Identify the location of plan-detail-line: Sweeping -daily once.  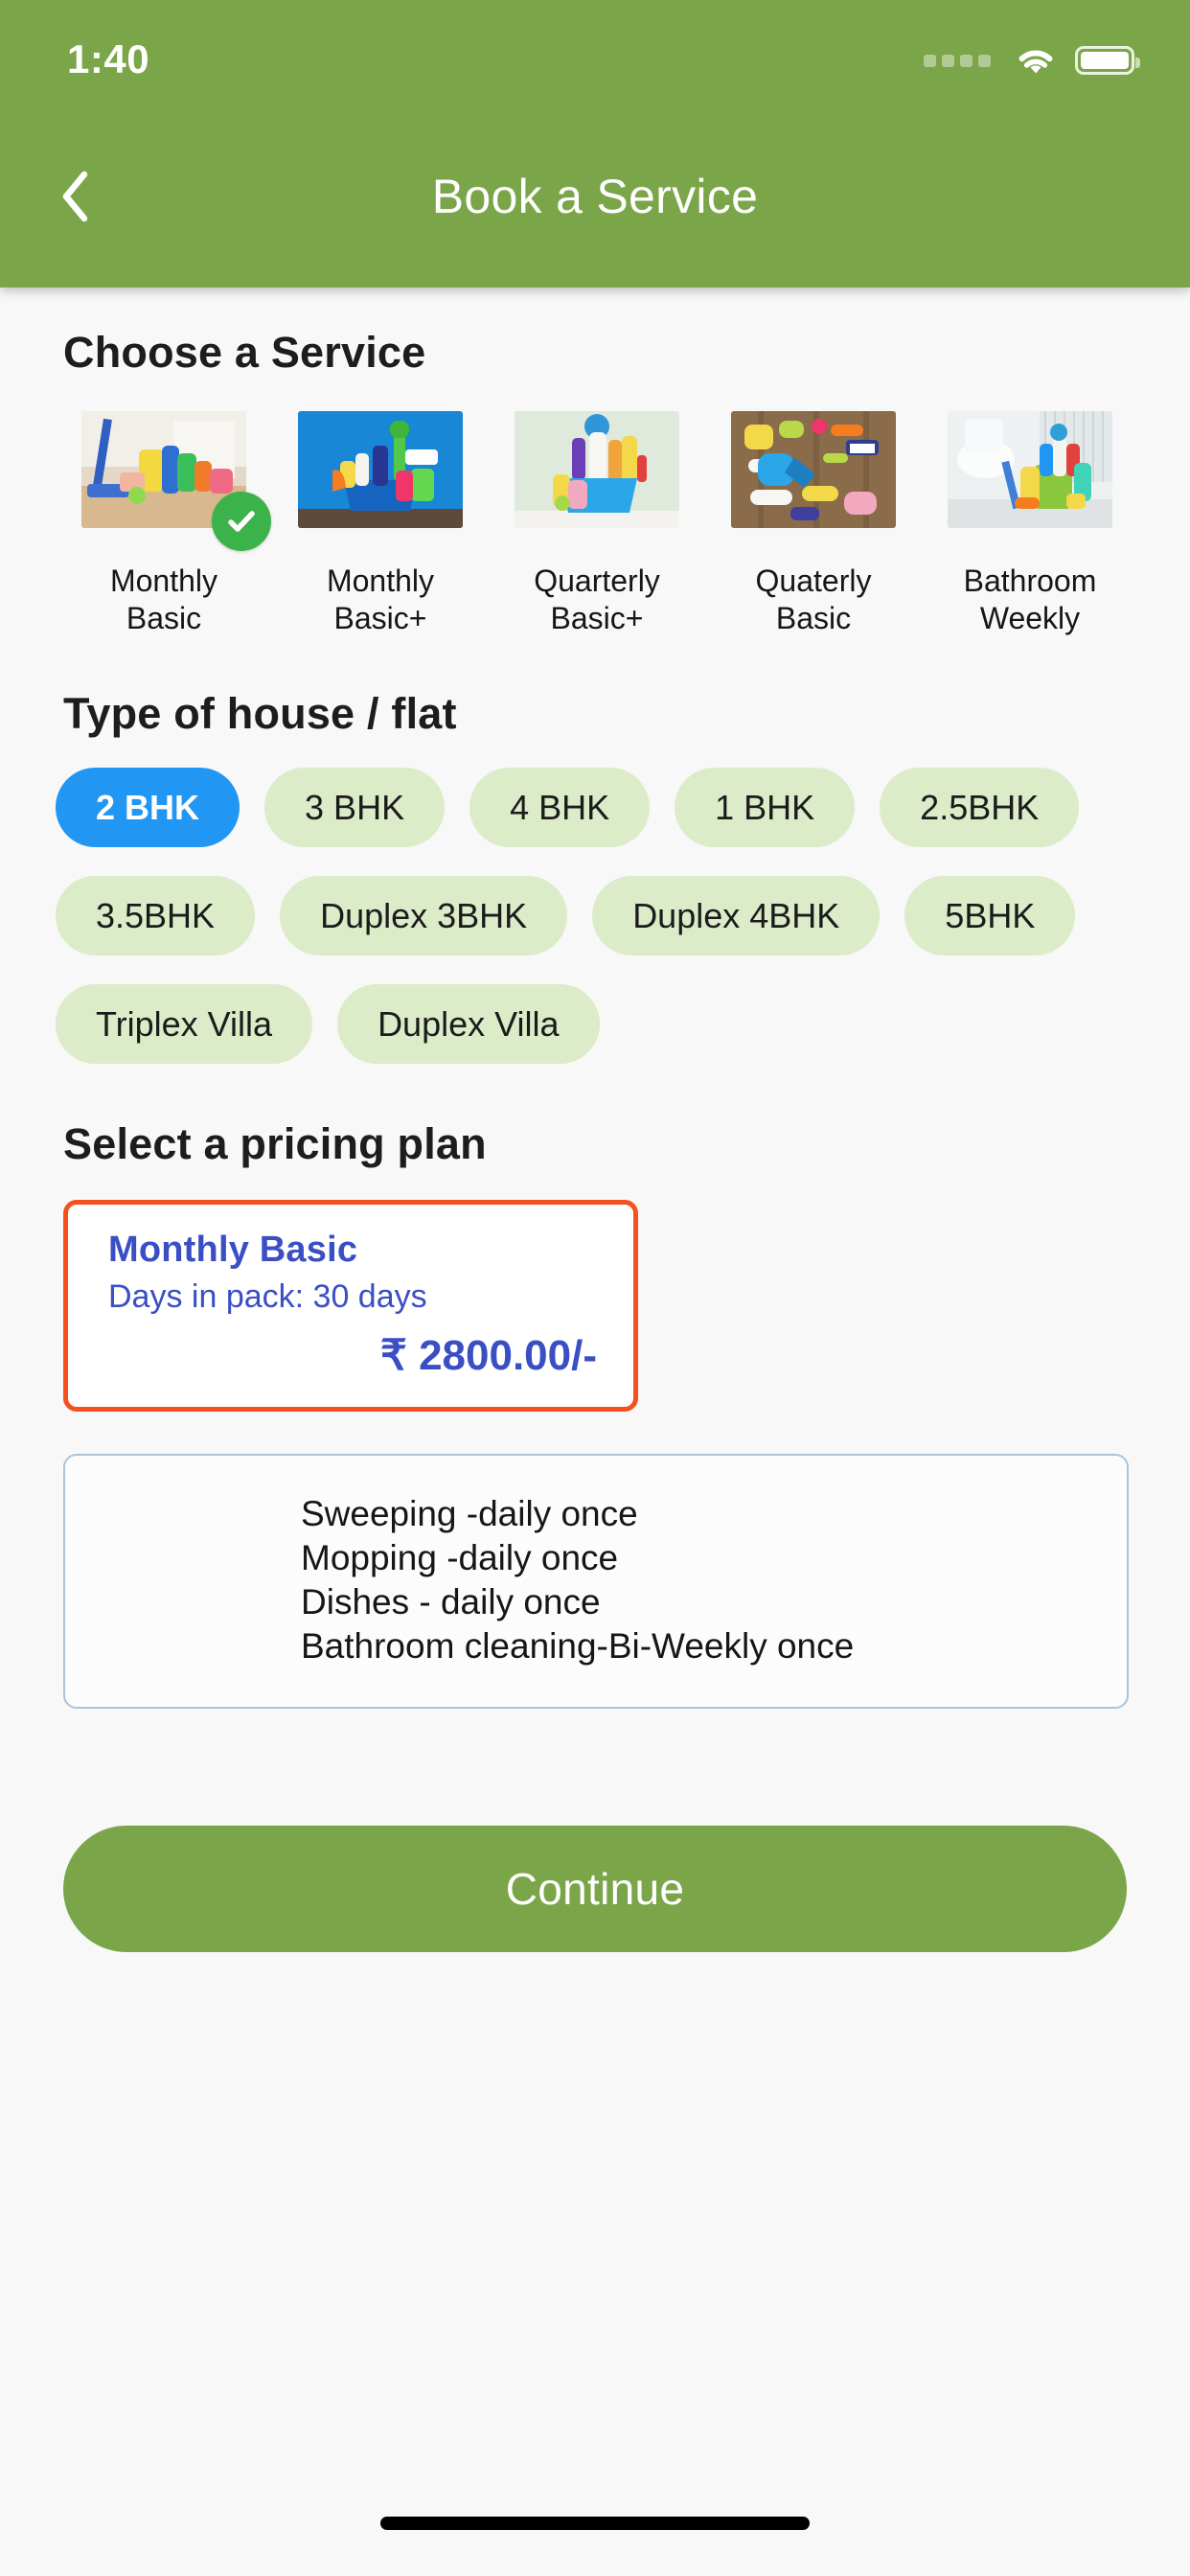
(470, 1514).